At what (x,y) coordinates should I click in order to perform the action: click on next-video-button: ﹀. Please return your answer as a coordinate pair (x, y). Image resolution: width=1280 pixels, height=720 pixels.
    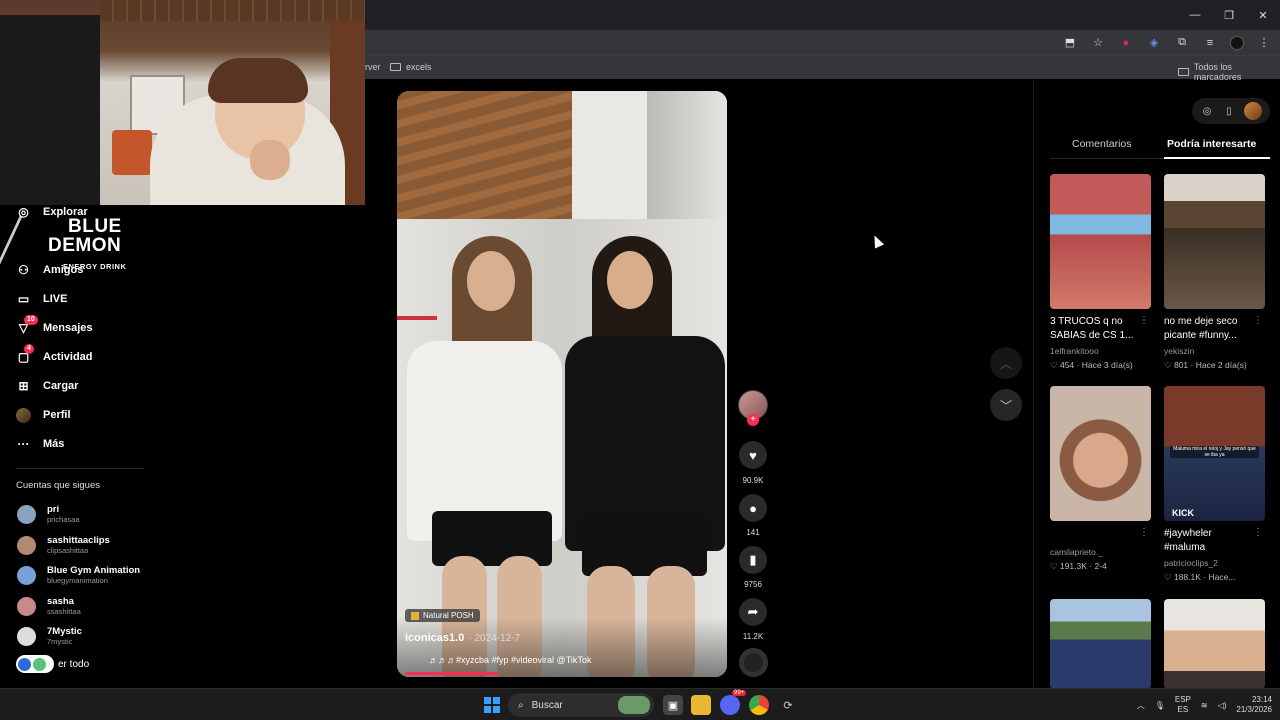
    Looking at the image, I should click on (1006, 405).